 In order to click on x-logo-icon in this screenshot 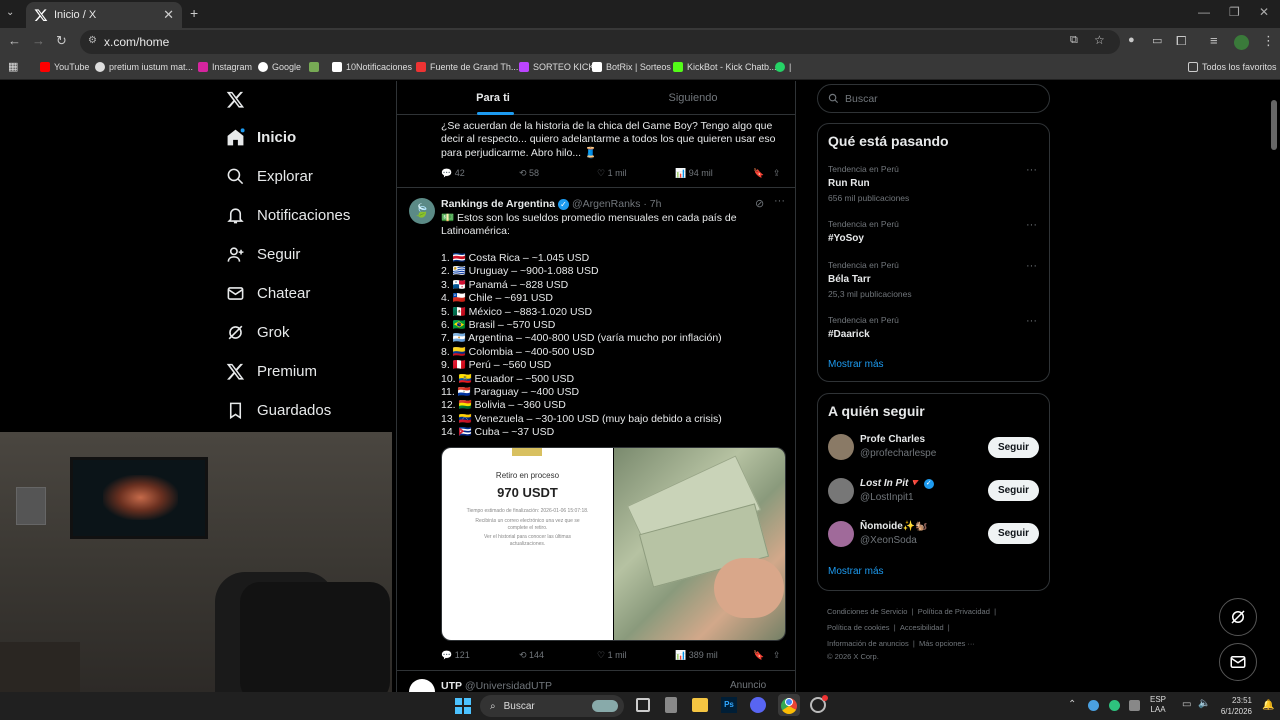, I will do `click(235, 99)`.